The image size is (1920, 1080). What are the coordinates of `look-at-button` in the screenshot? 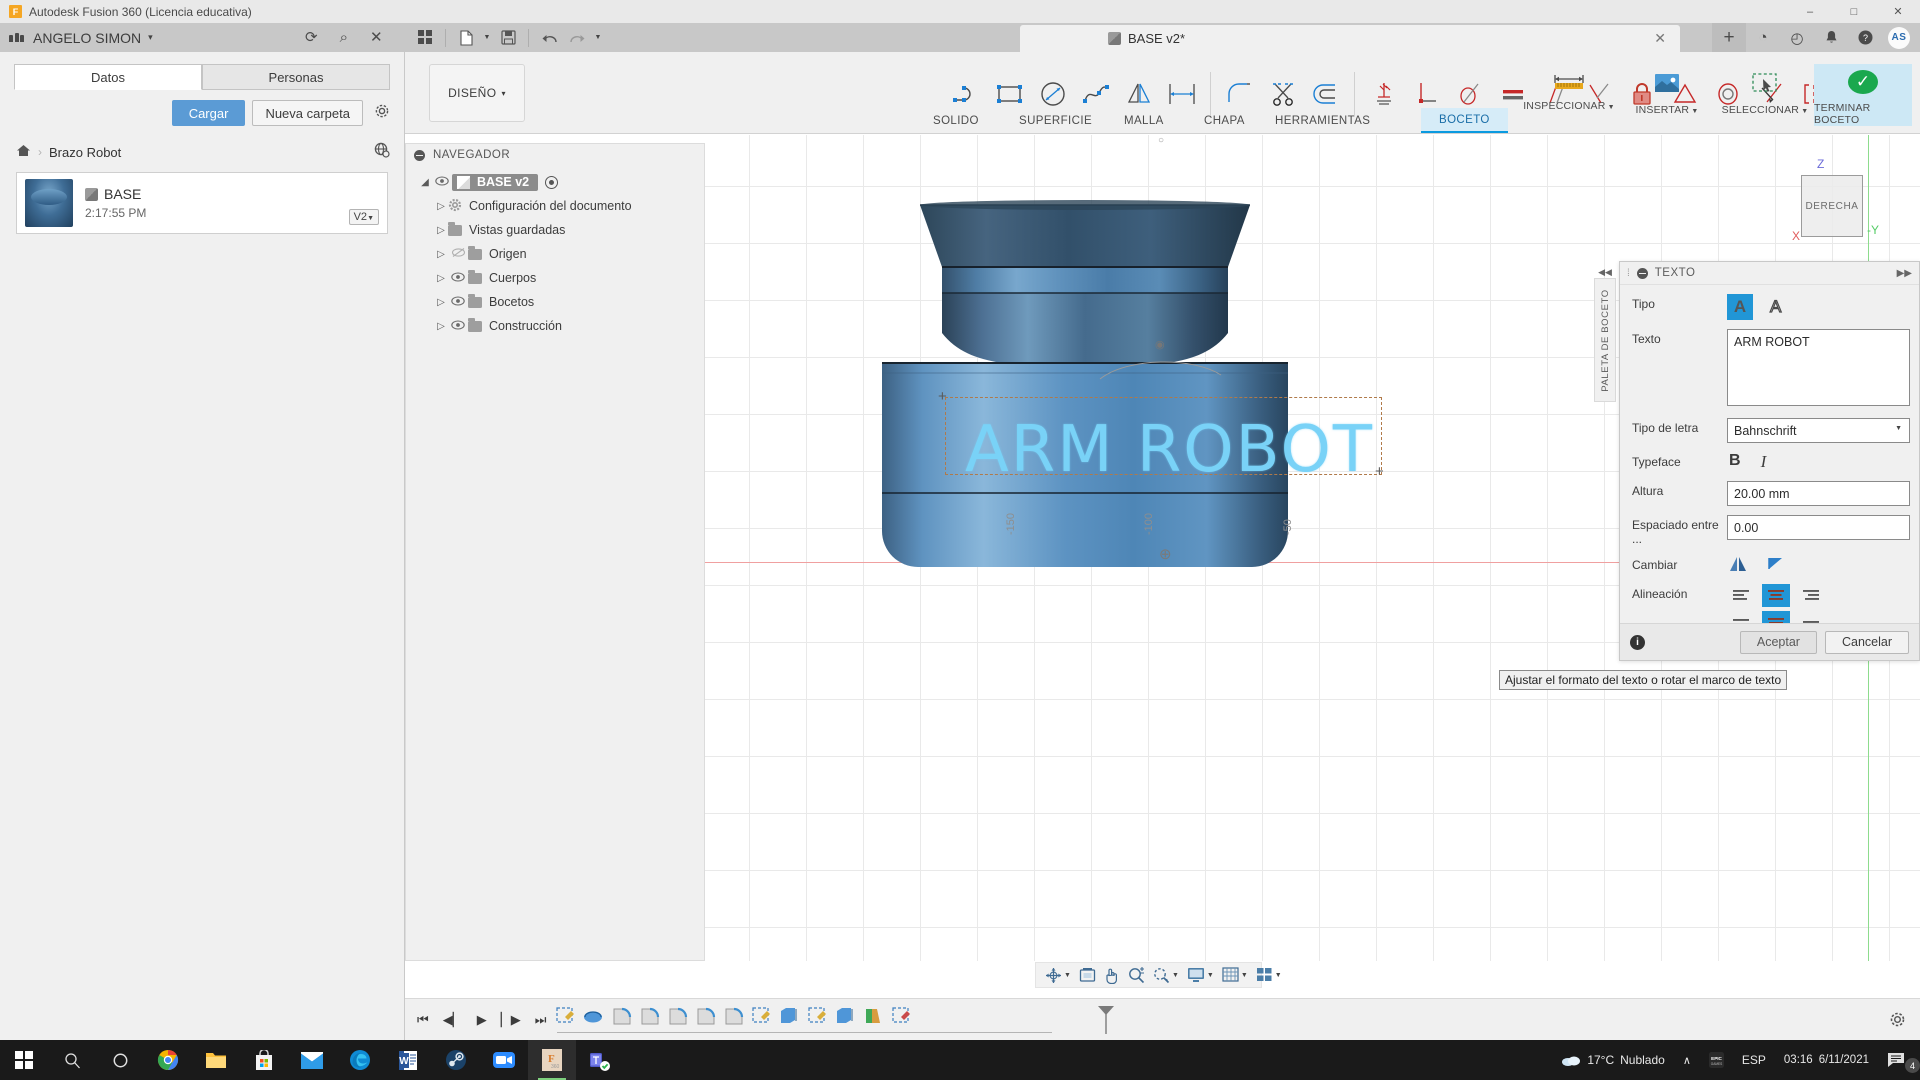 It's located at (1087, 975).